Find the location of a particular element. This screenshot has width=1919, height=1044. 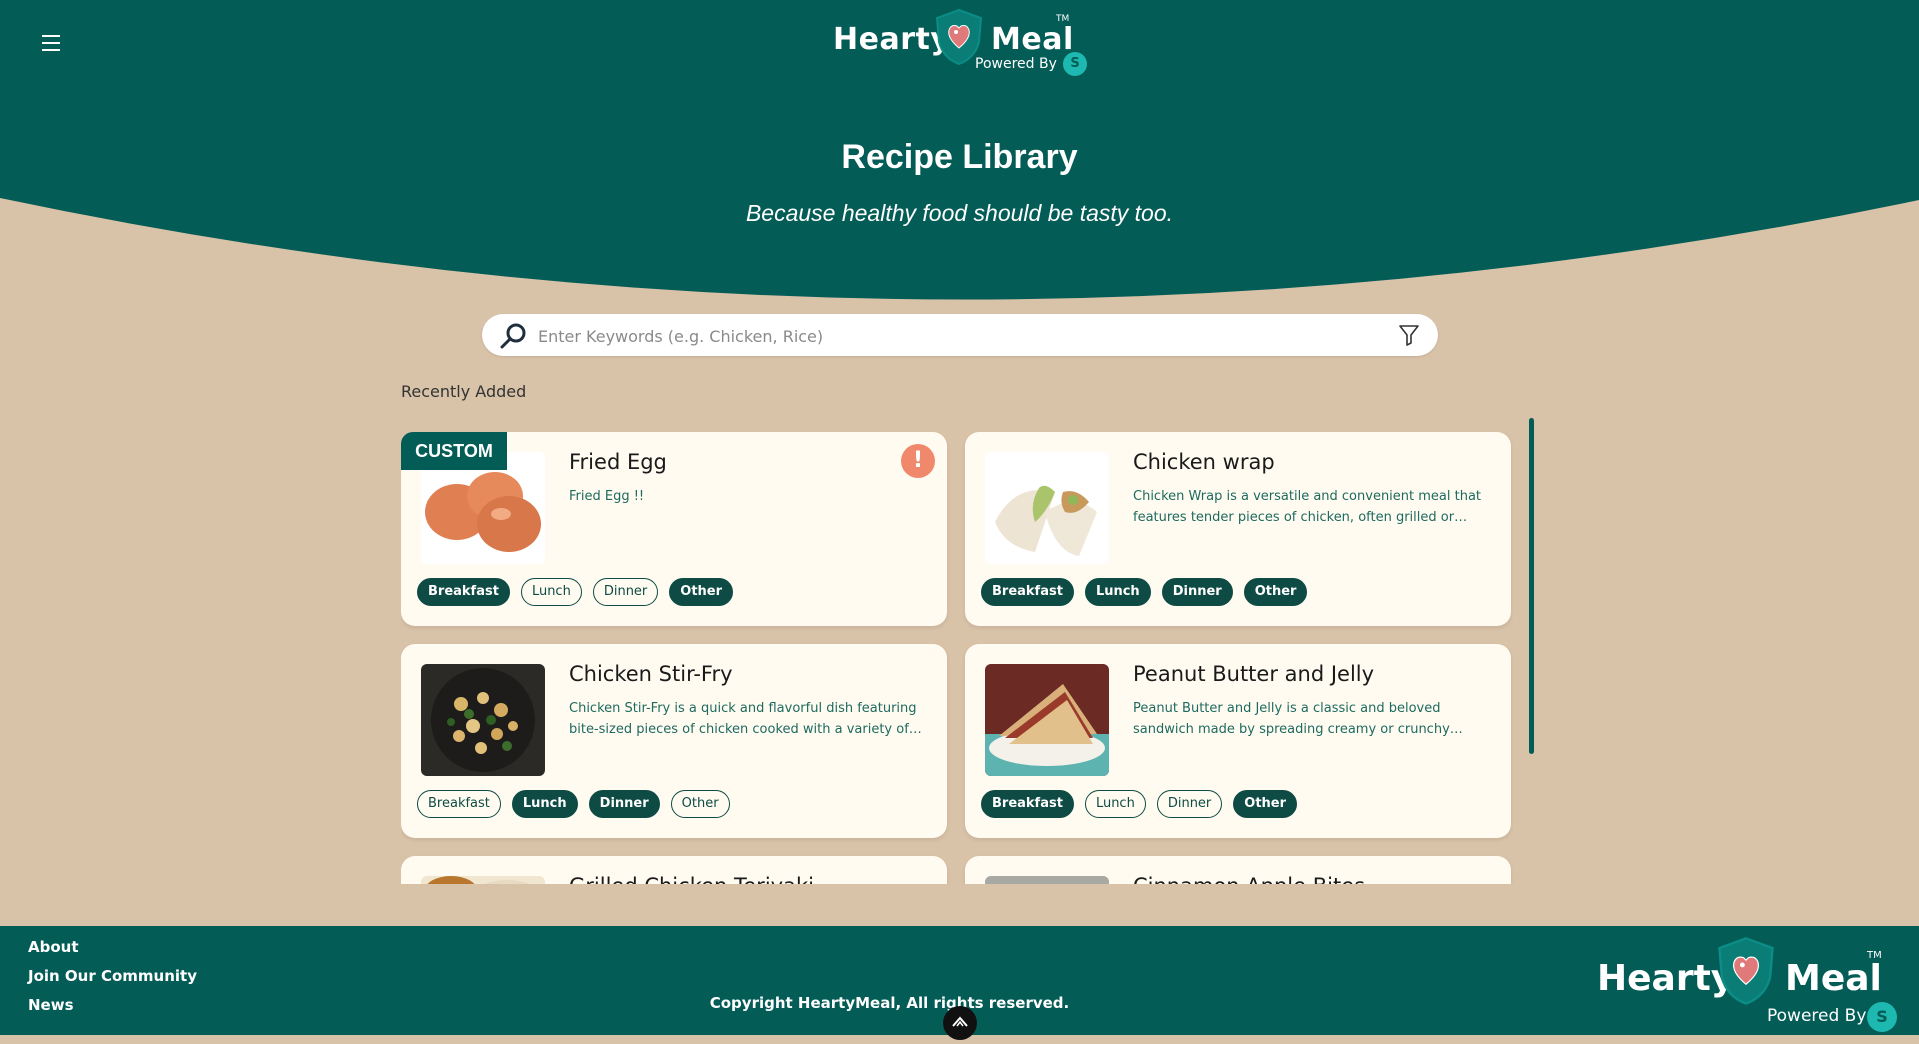

search-input is located at coordinates (948, 336).